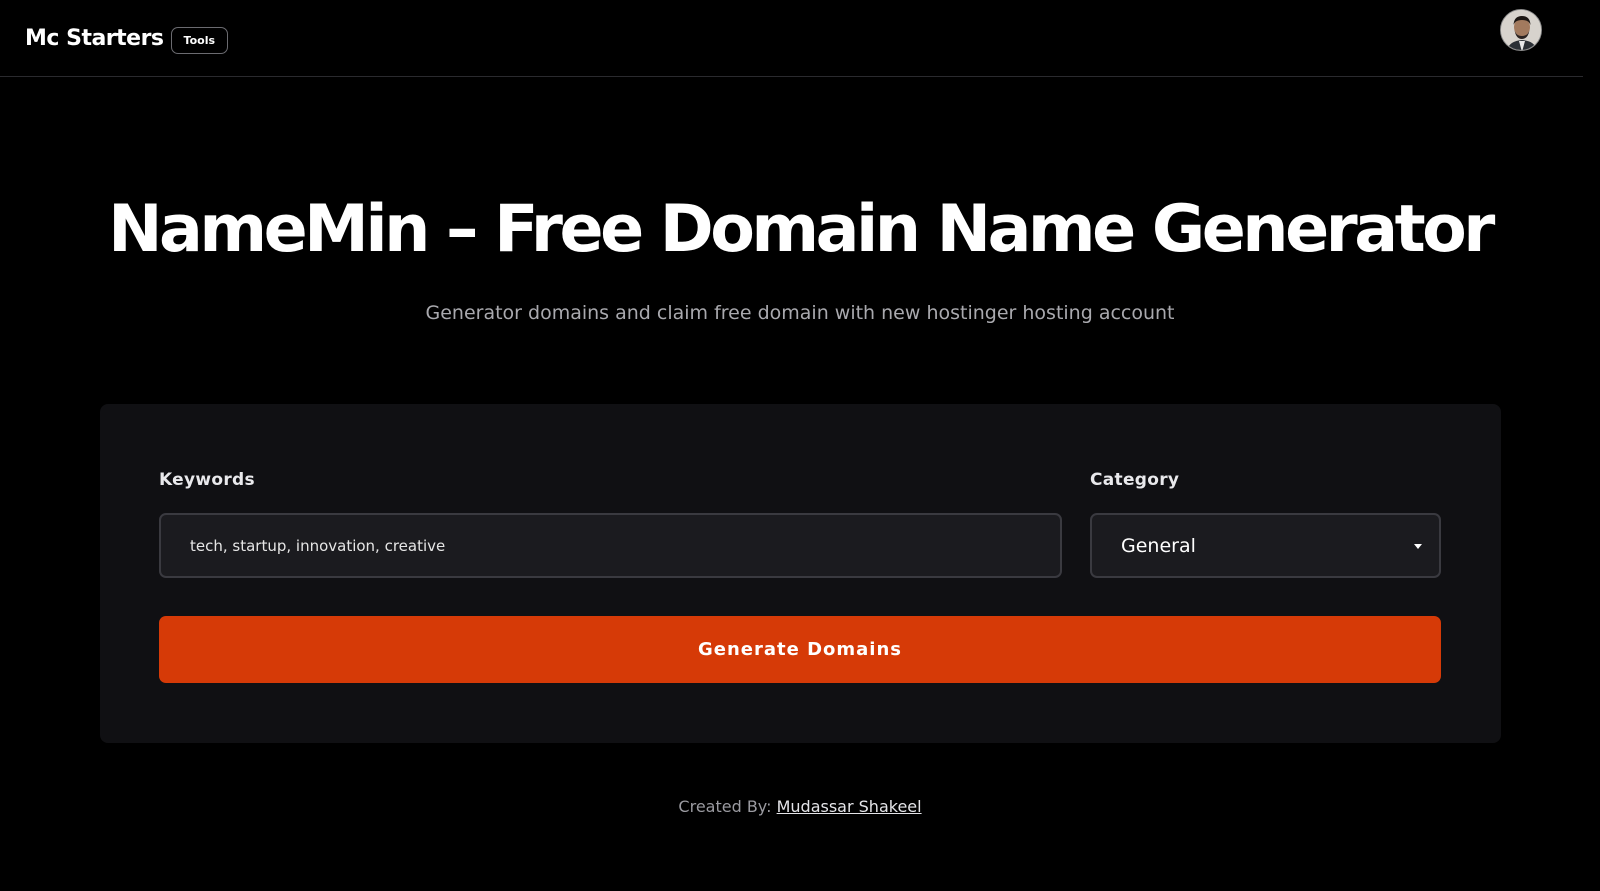  Describe the element at coordinates (725, 806) in the screenshot. I see `footer-prefix: Created By:` at that location.